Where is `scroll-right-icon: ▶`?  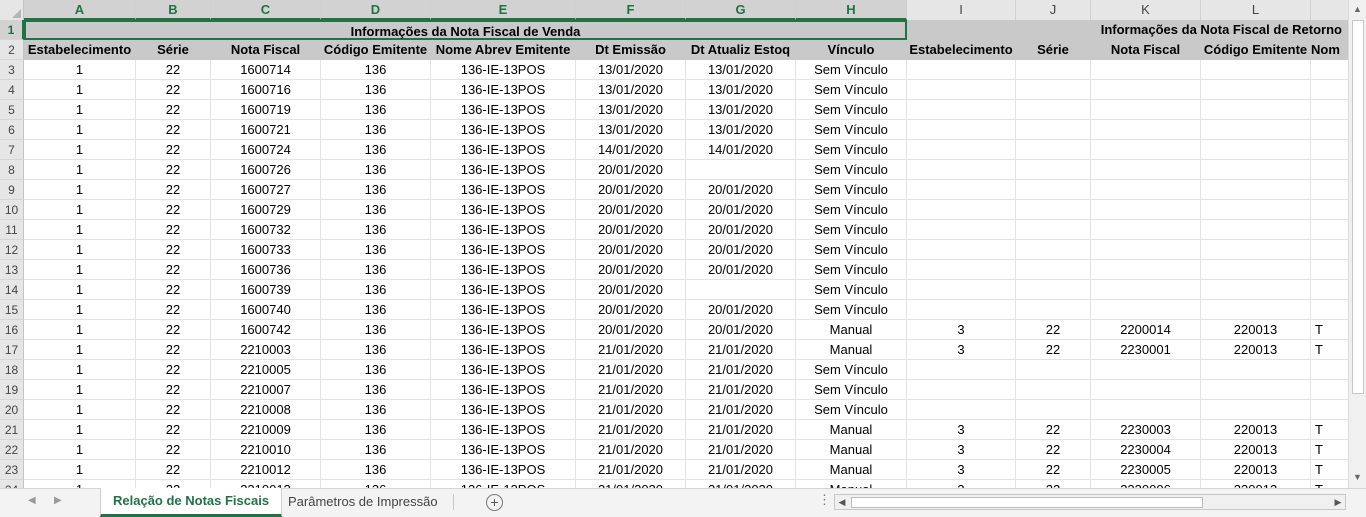 scroll-right-icon: ▶ is located at coordinates (1338, 502).